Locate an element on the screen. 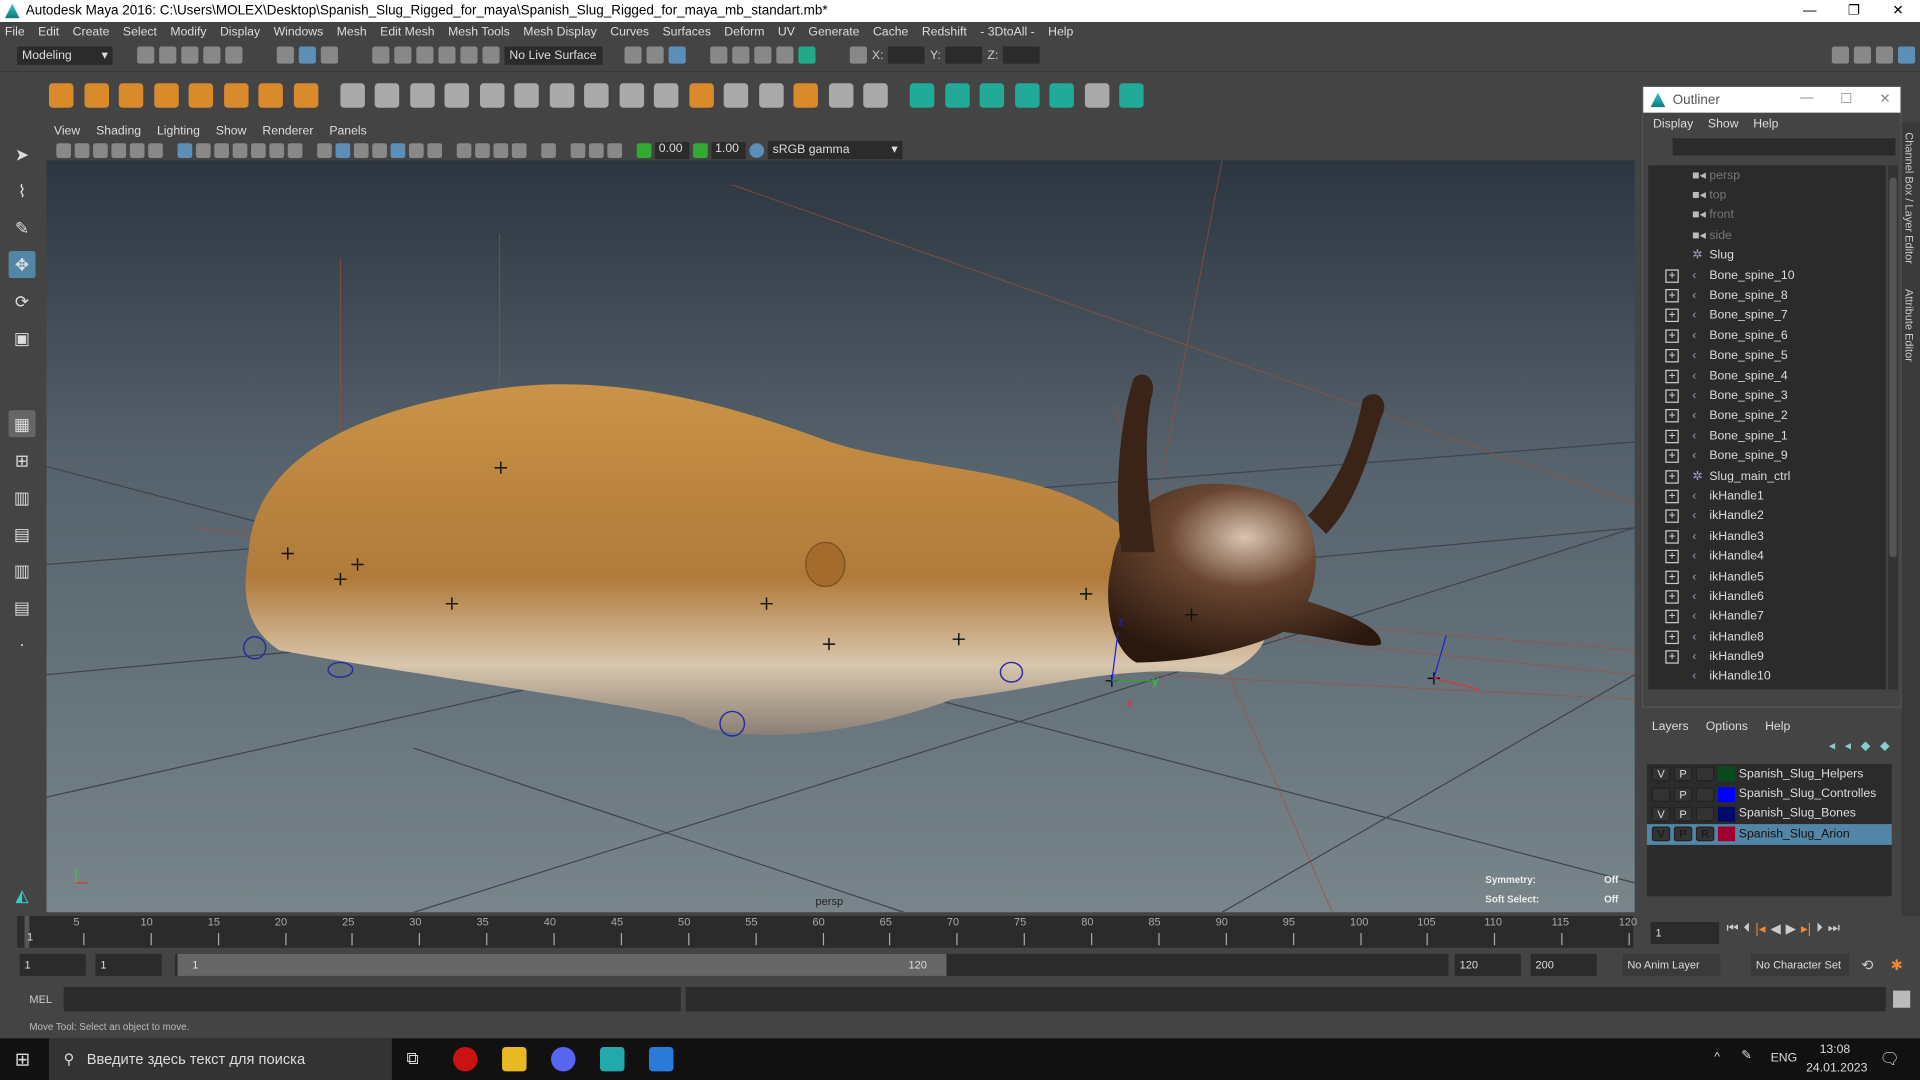 This screenshot has height=1080, width=1920. panel-menu-show: Show is located at coordinates (231, 130).